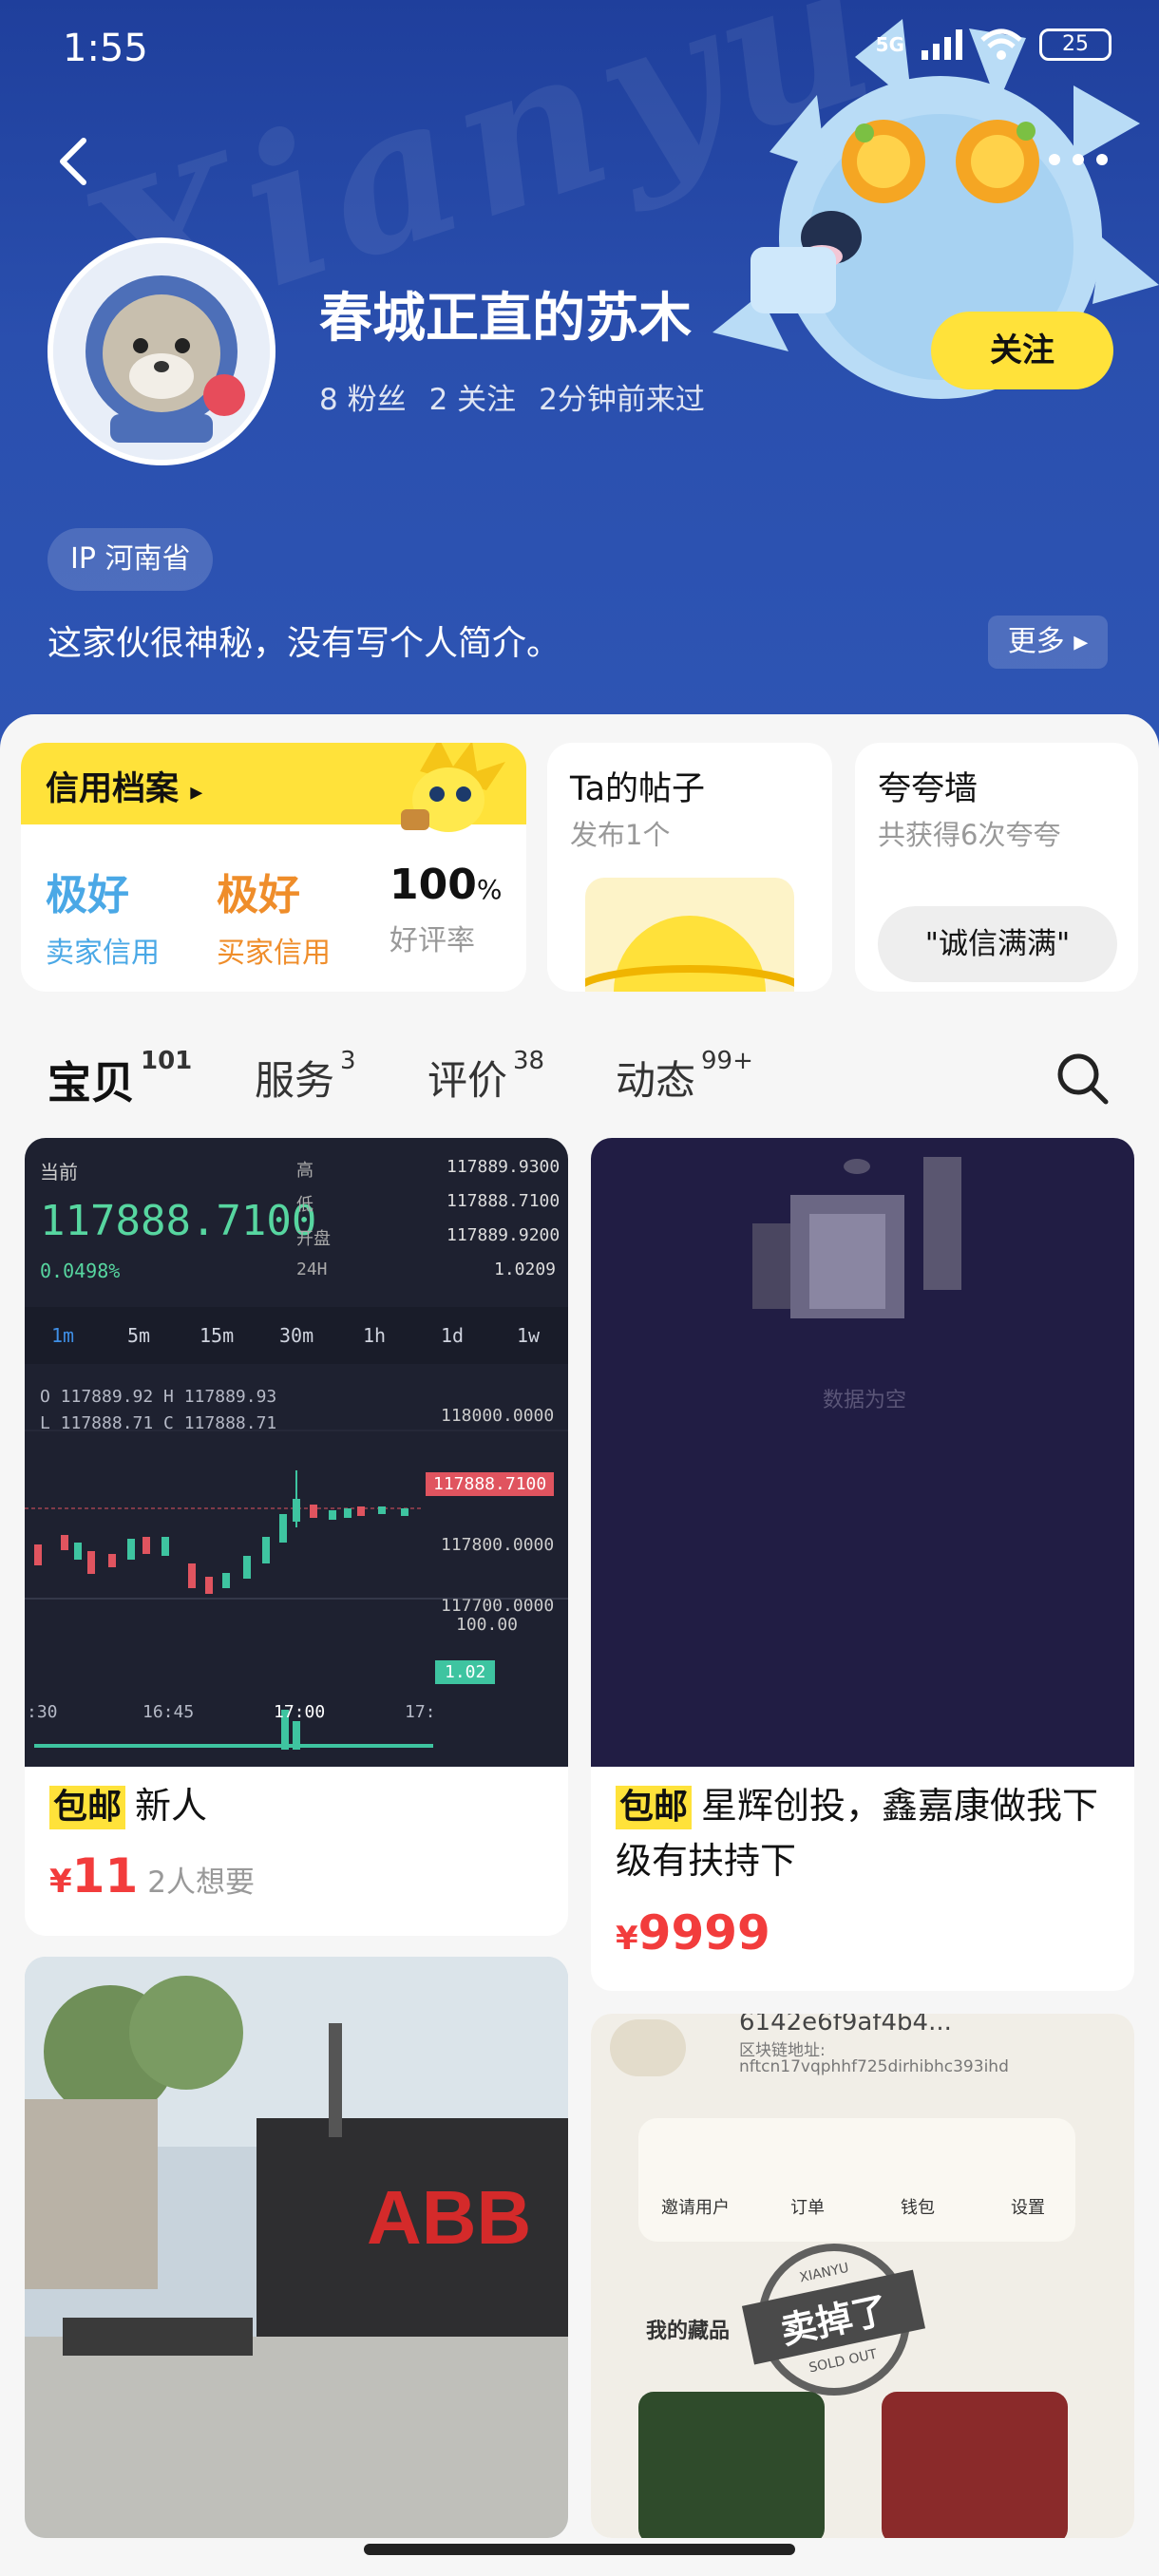  Describe the element at coordinates (503, 1167) in the screenshot. I see `chart-stat-value: 117889.9300` at that location.